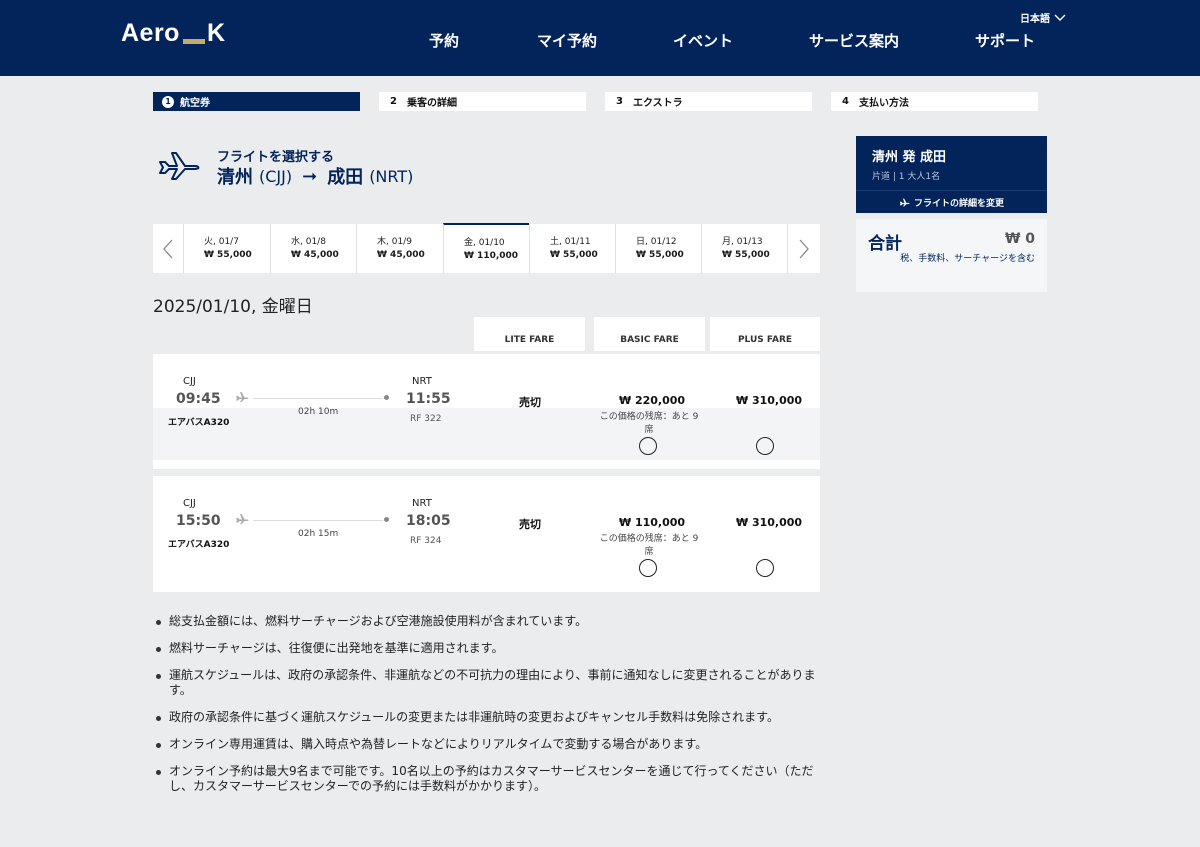 The image size is (1200, 847). Describe the element at coordinates (703, 40) in the screenshot. I see `nav-events: イベント` at that location.